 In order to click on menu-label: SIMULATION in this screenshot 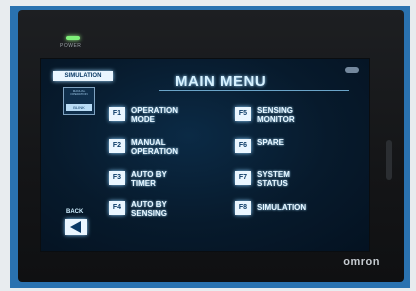, I will do `click(282, 207)`.